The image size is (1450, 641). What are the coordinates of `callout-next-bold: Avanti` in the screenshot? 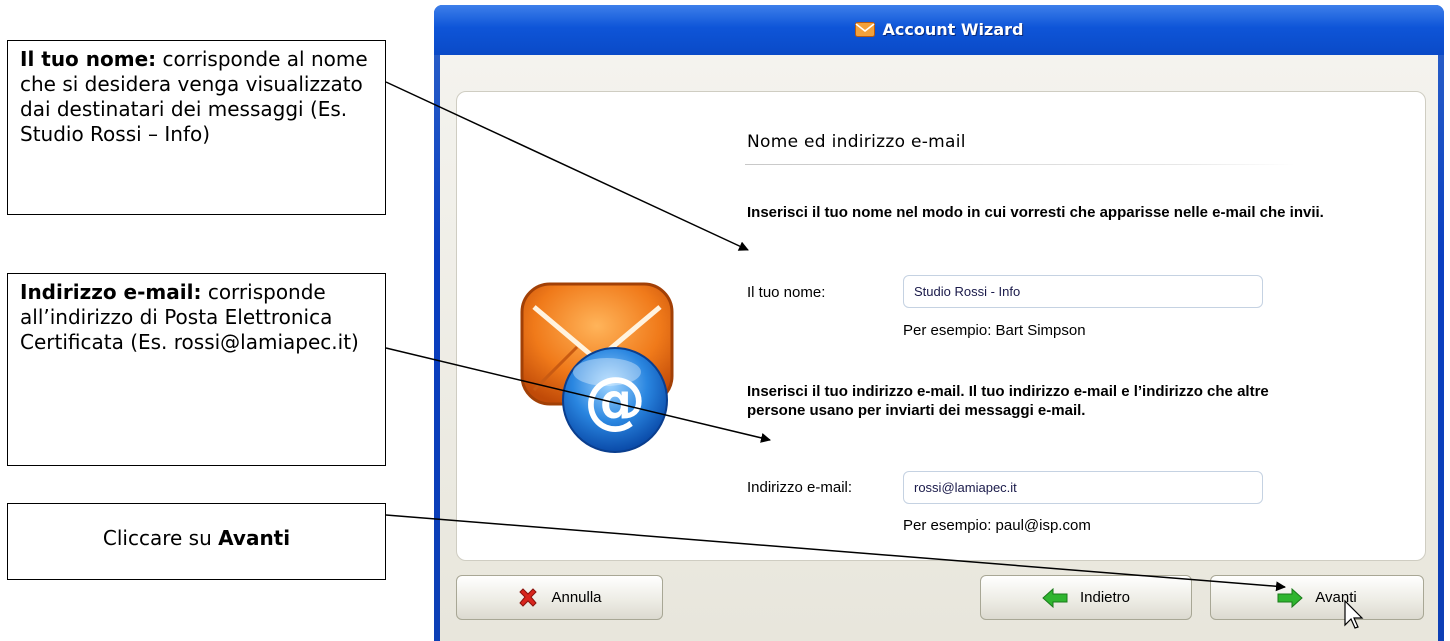 It's located at (254, 538).